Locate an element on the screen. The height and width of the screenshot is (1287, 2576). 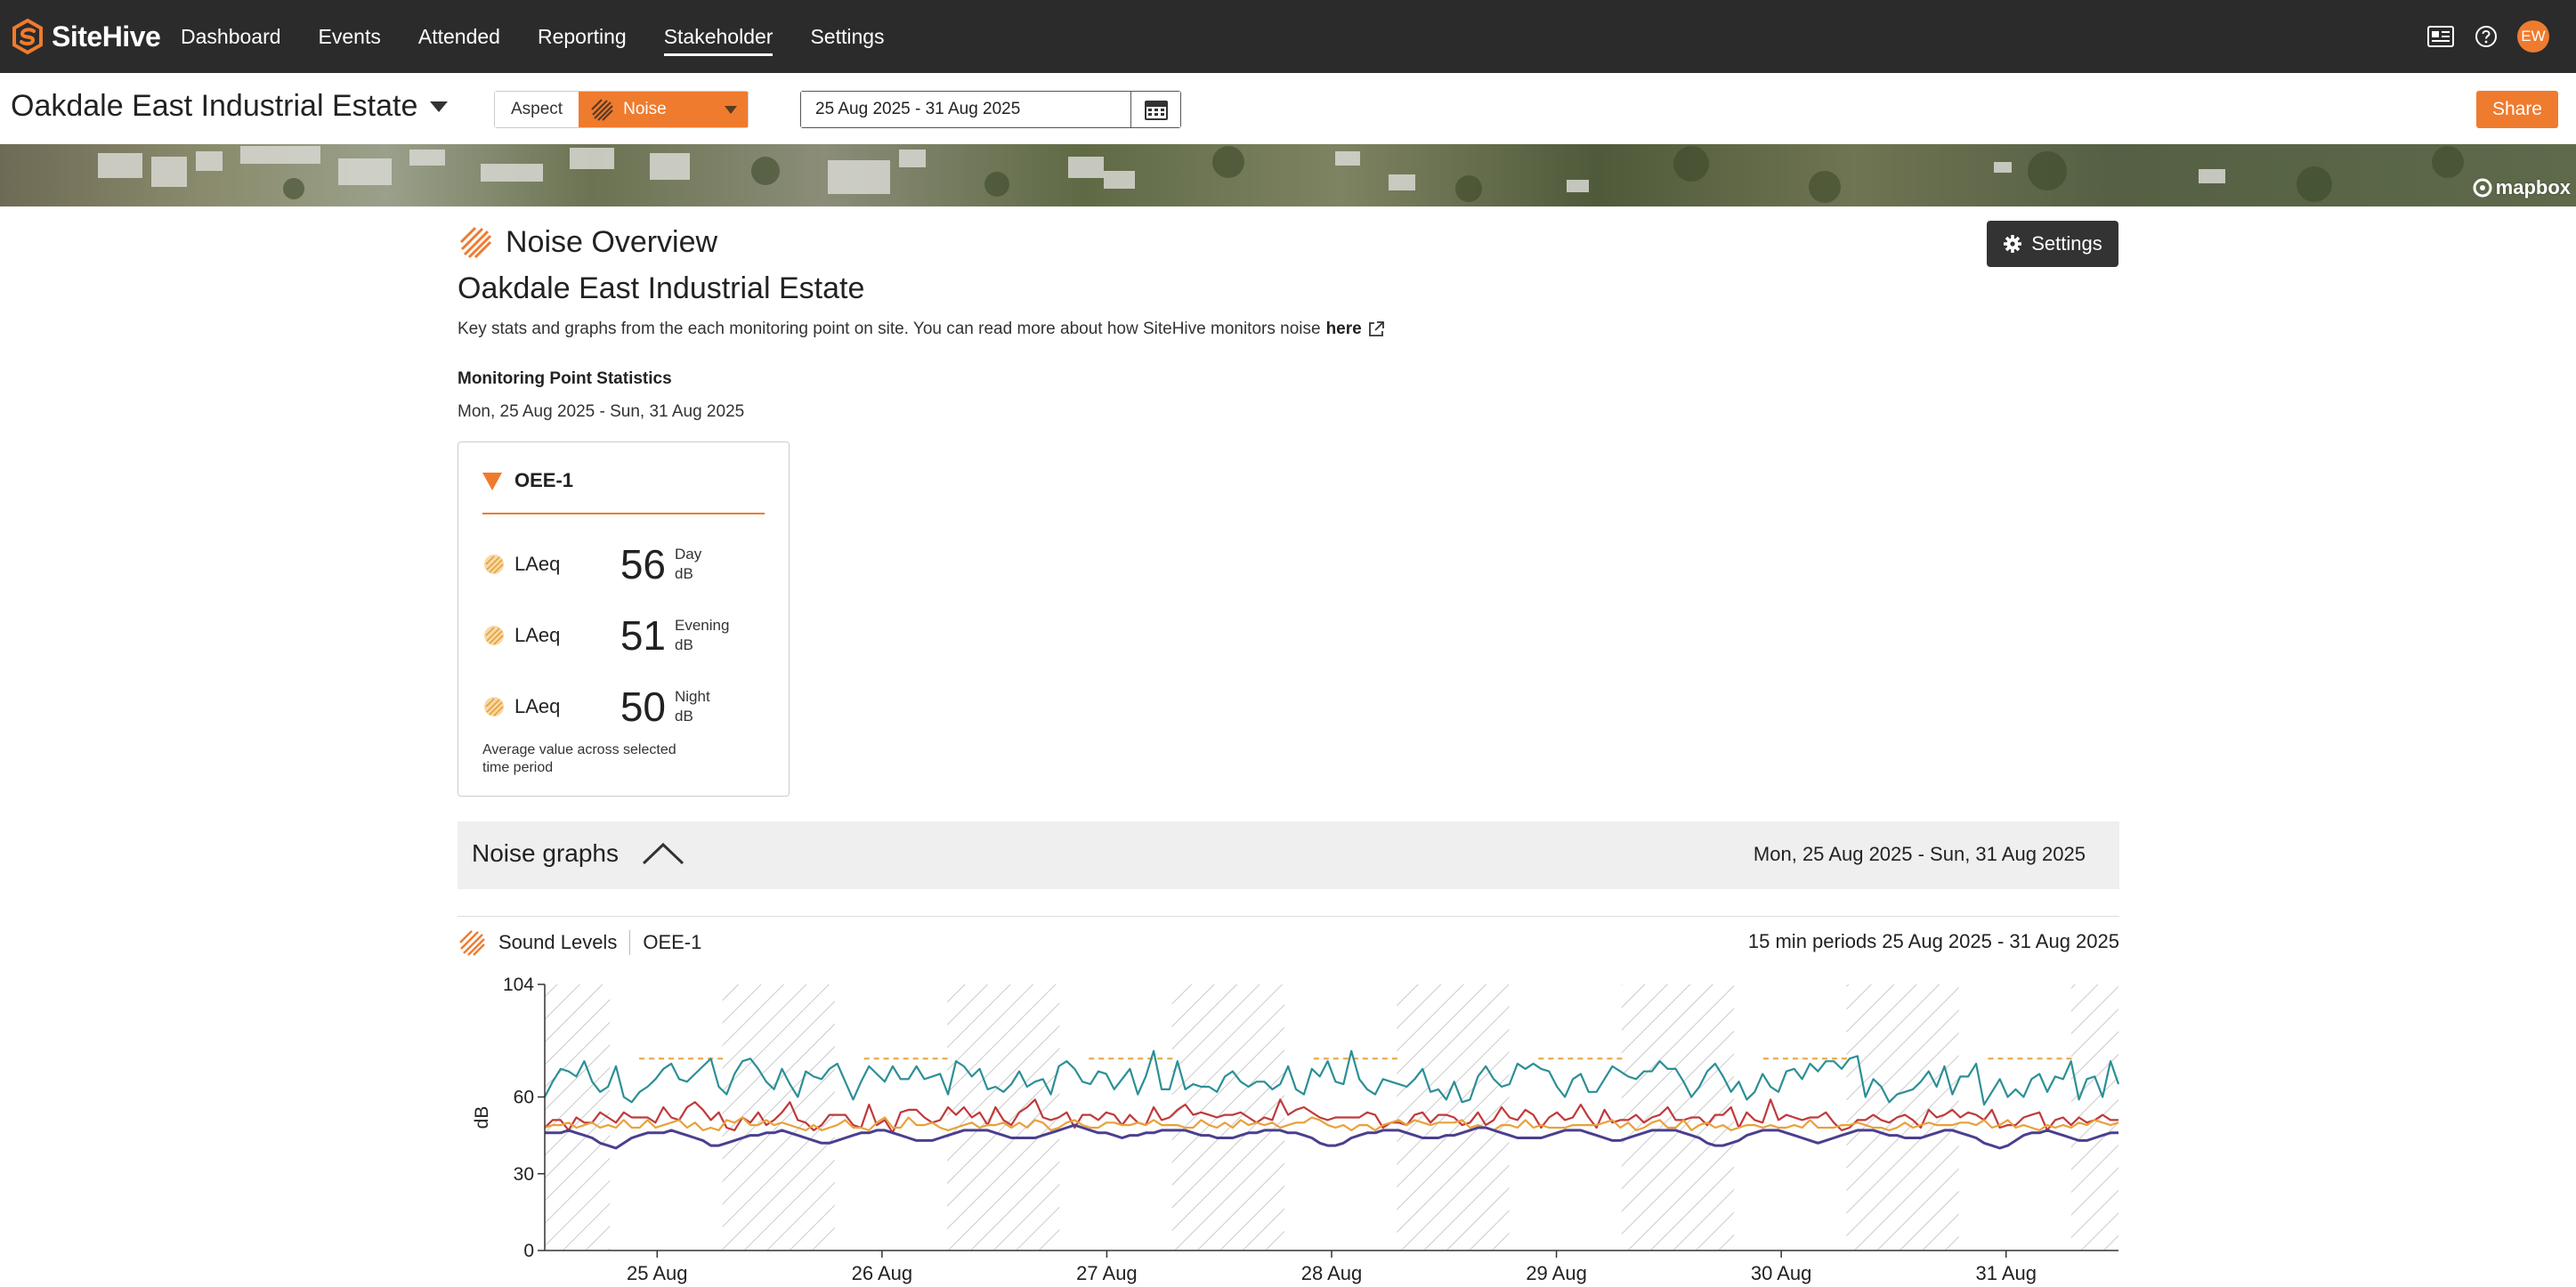
calendar-icon is located at coordinates (1156, 110).